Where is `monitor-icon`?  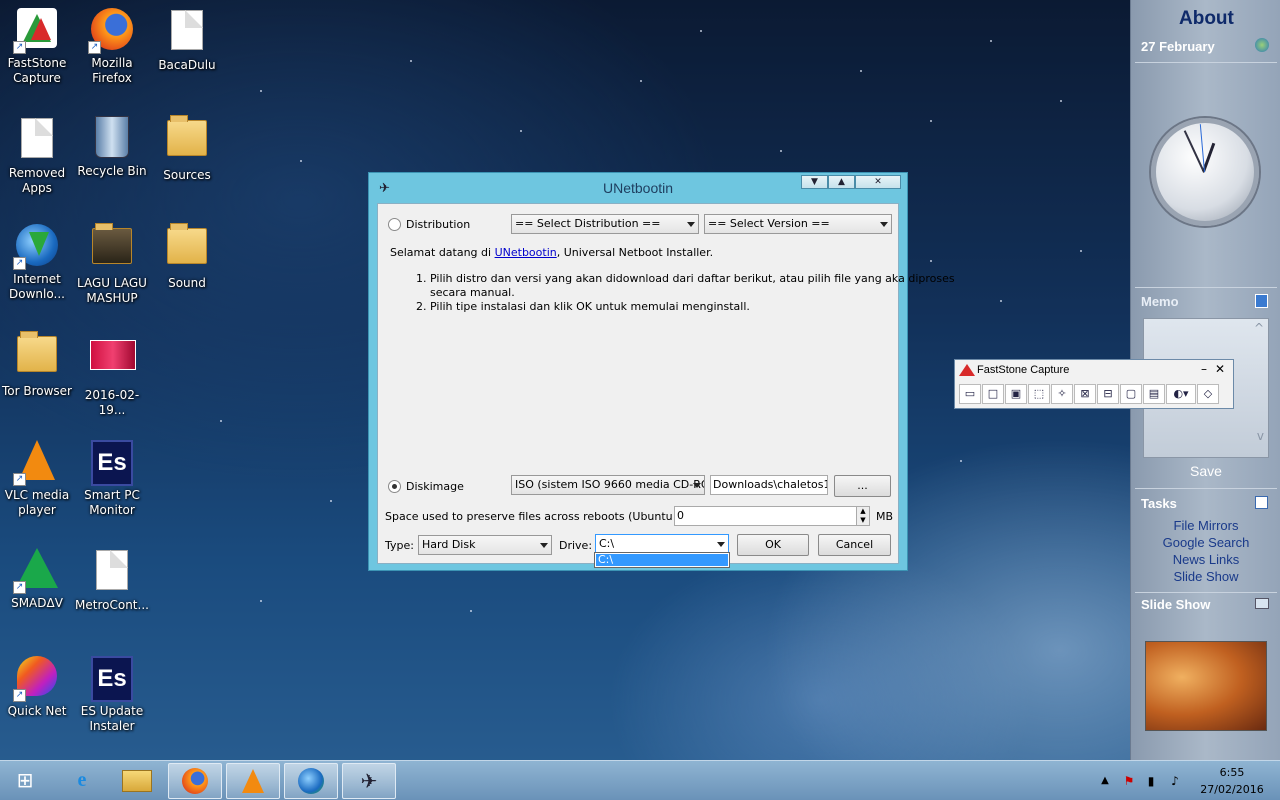 monitor-icon is located at coordinates (1262, 603).